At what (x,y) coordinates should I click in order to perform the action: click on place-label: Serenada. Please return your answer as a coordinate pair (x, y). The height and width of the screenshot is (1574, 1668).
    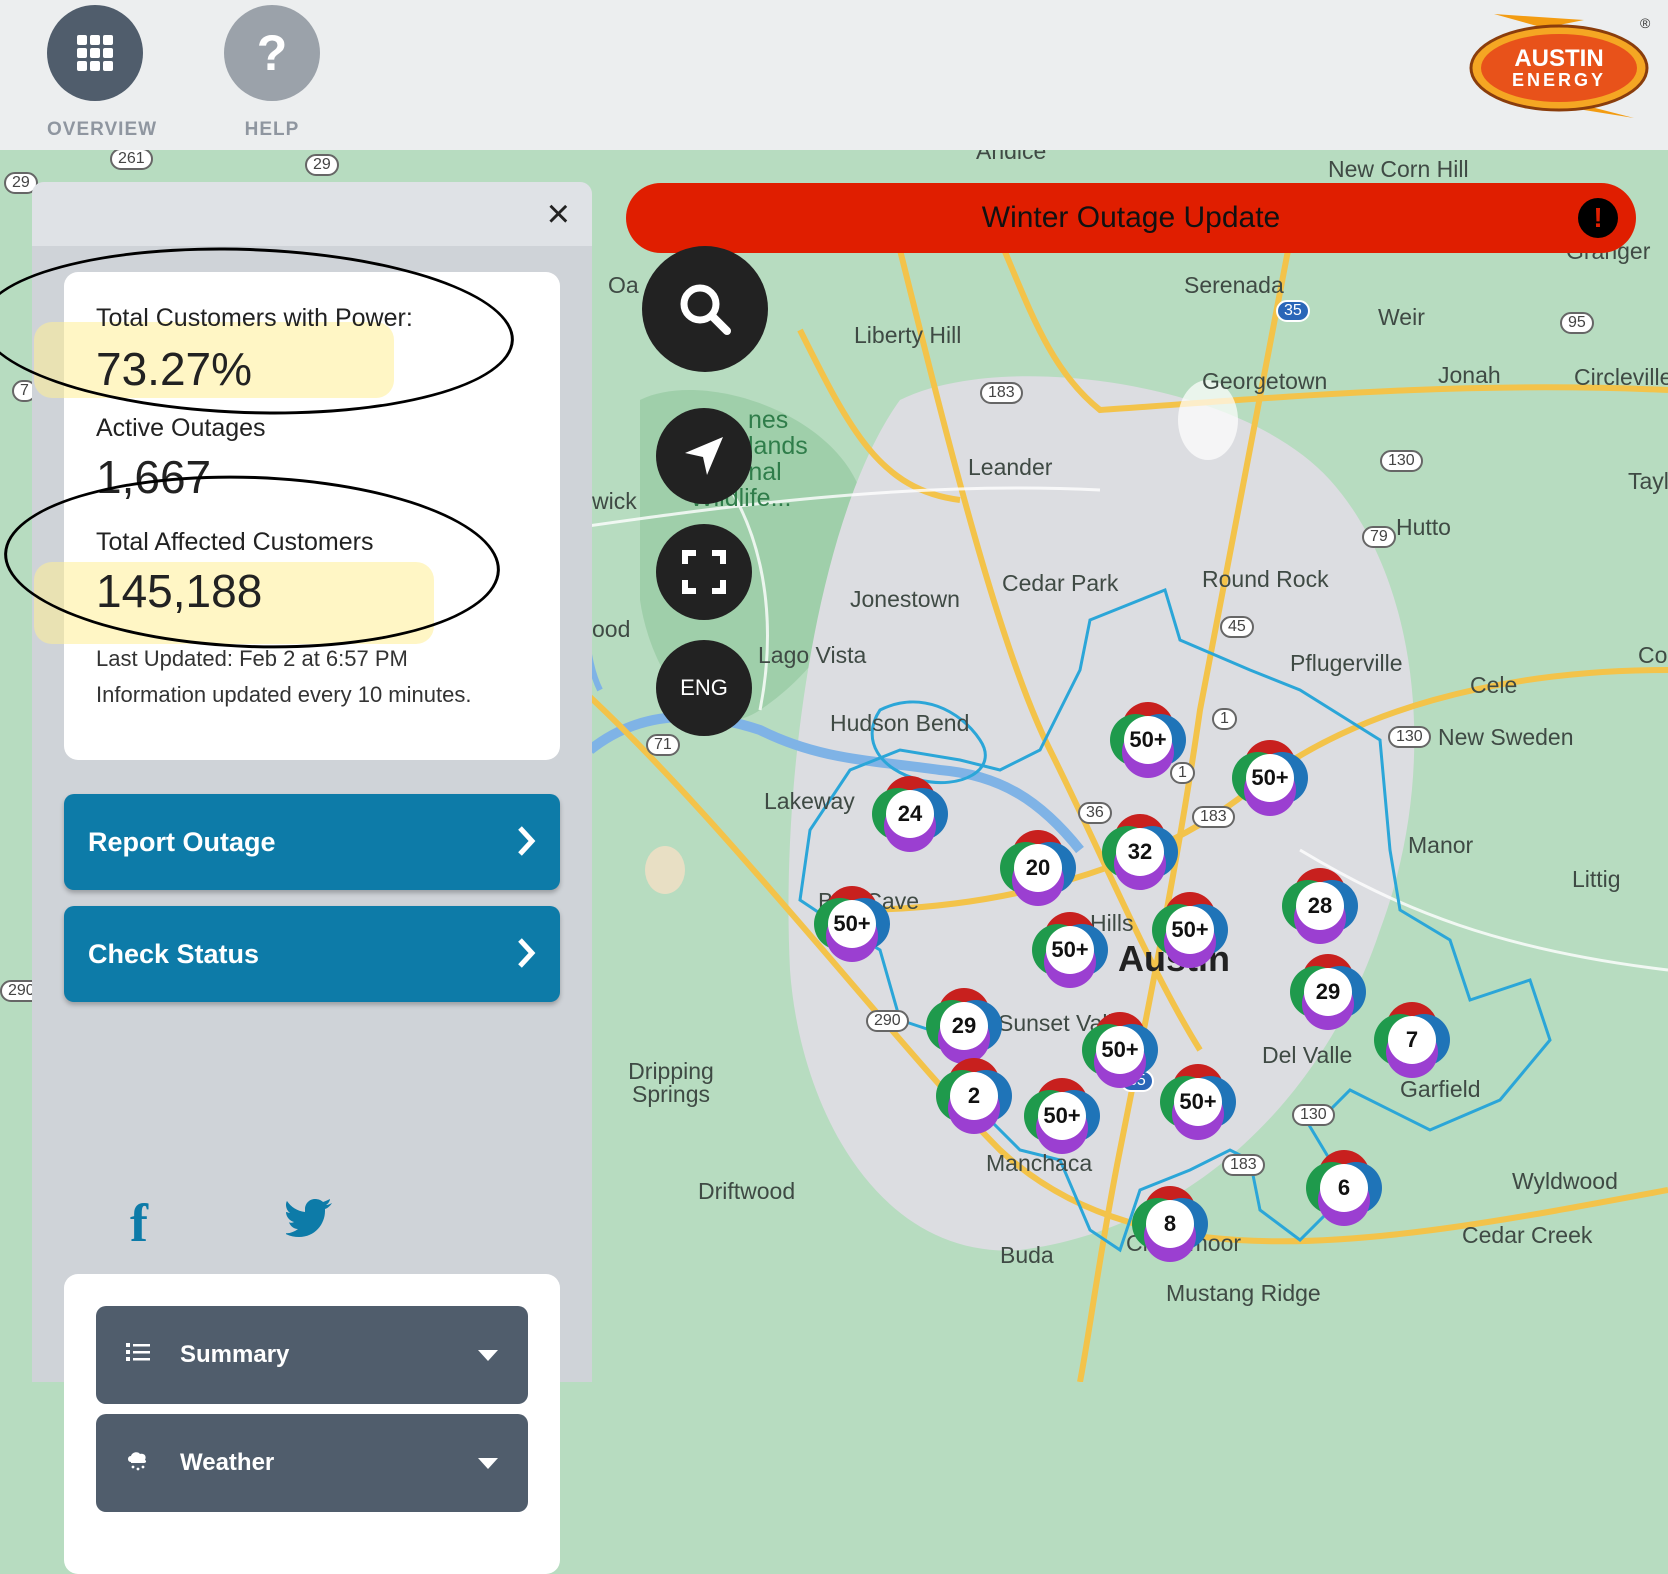
    Looking at the image, I should click on (1234, 285).